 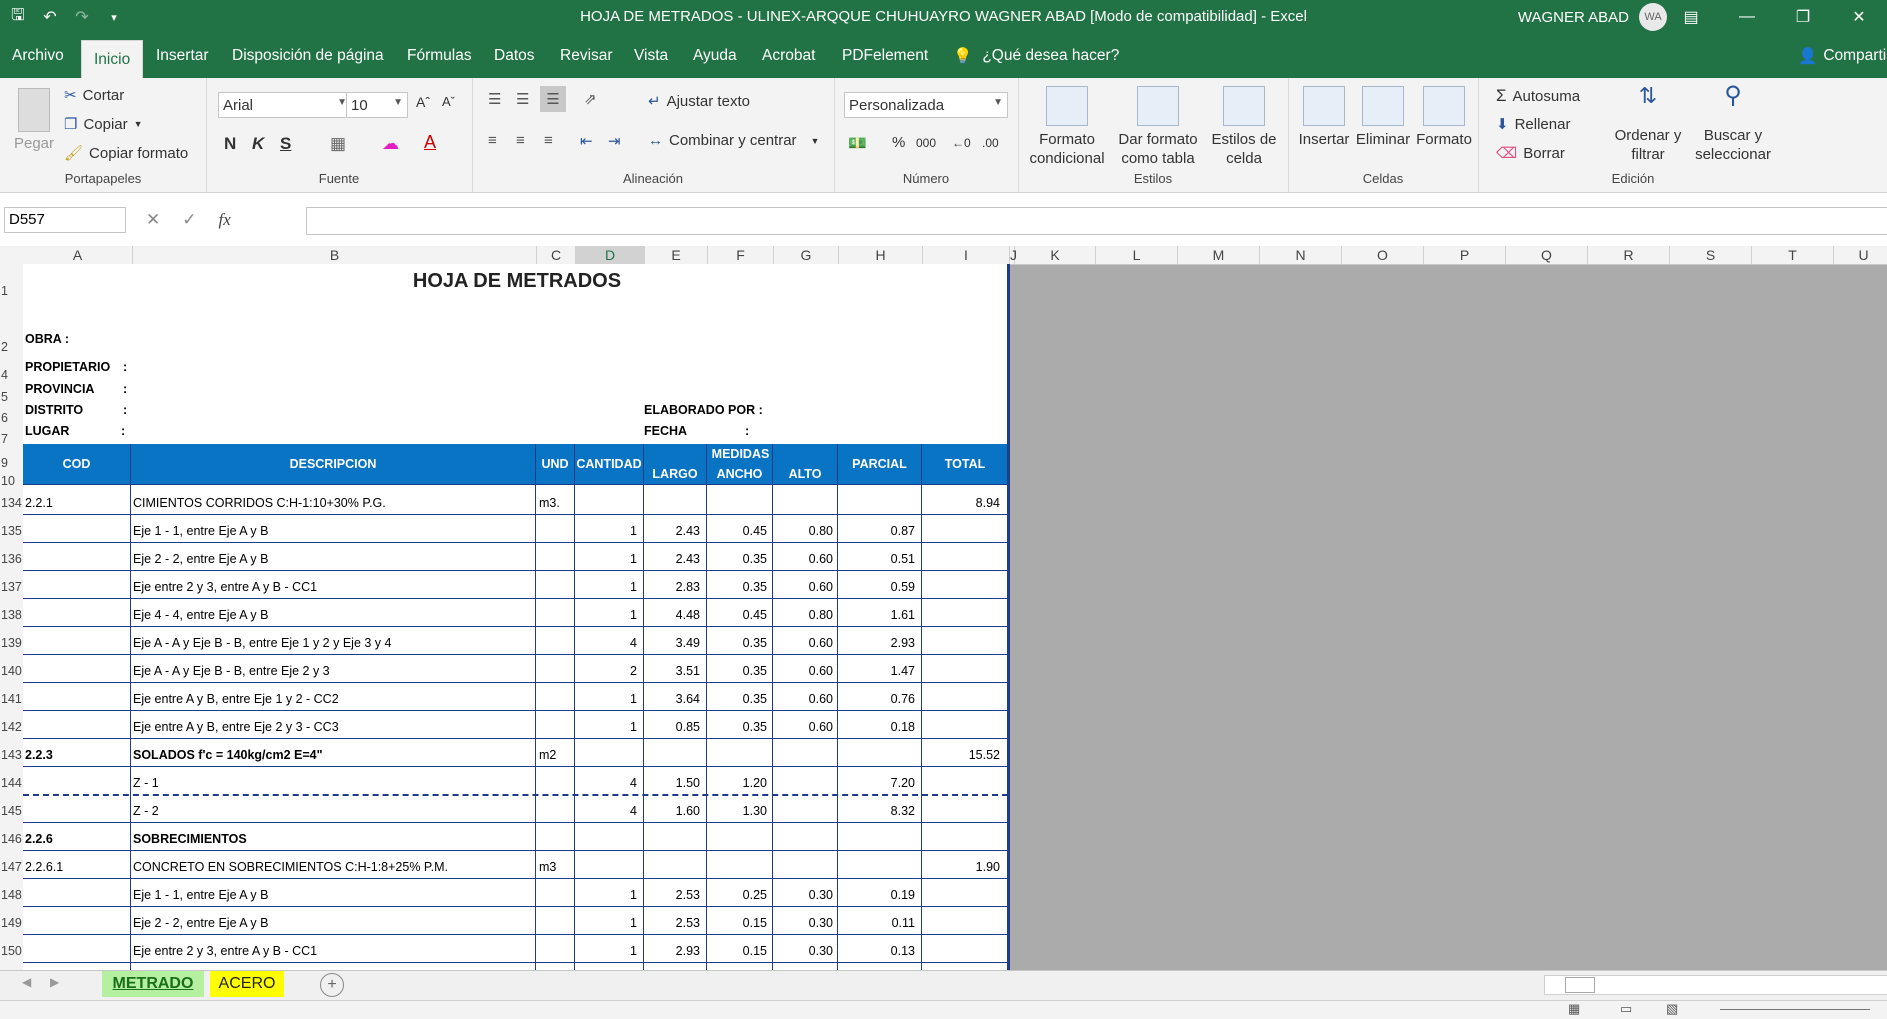 I want to click on row-header: 142, so click(x=11, y=727).